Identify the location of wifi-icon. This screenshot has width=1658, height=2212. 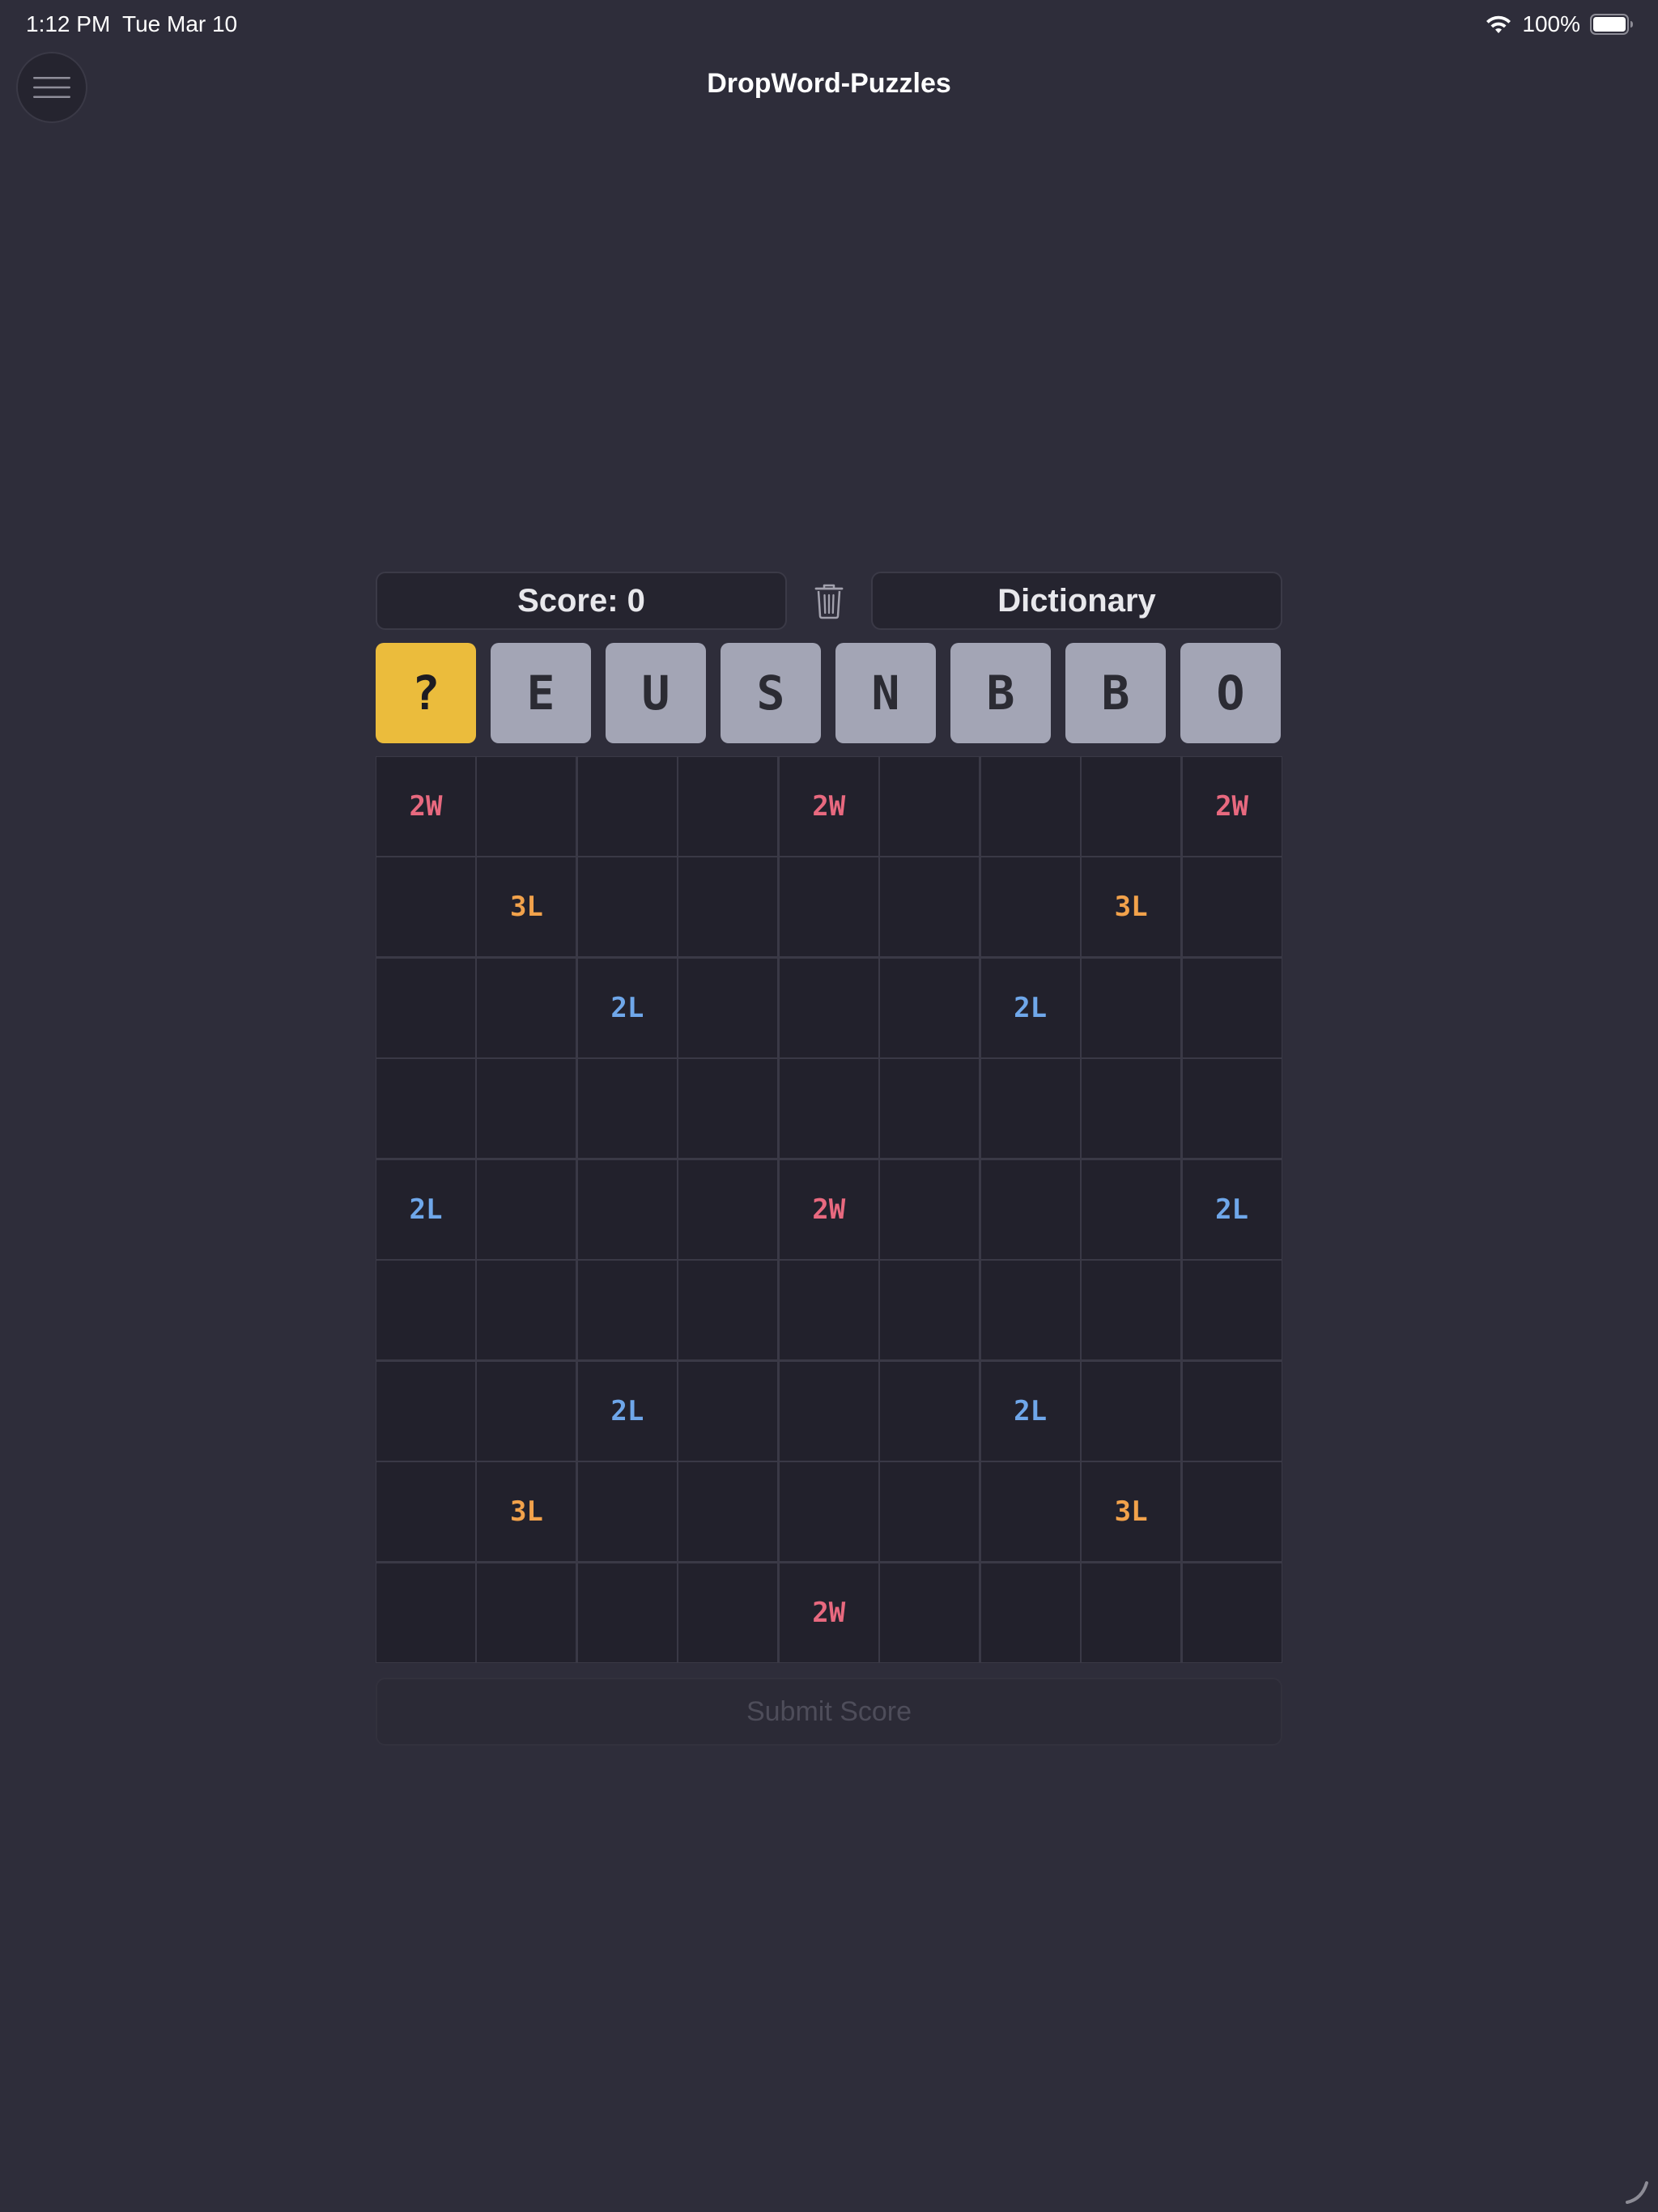
(1498, 25).